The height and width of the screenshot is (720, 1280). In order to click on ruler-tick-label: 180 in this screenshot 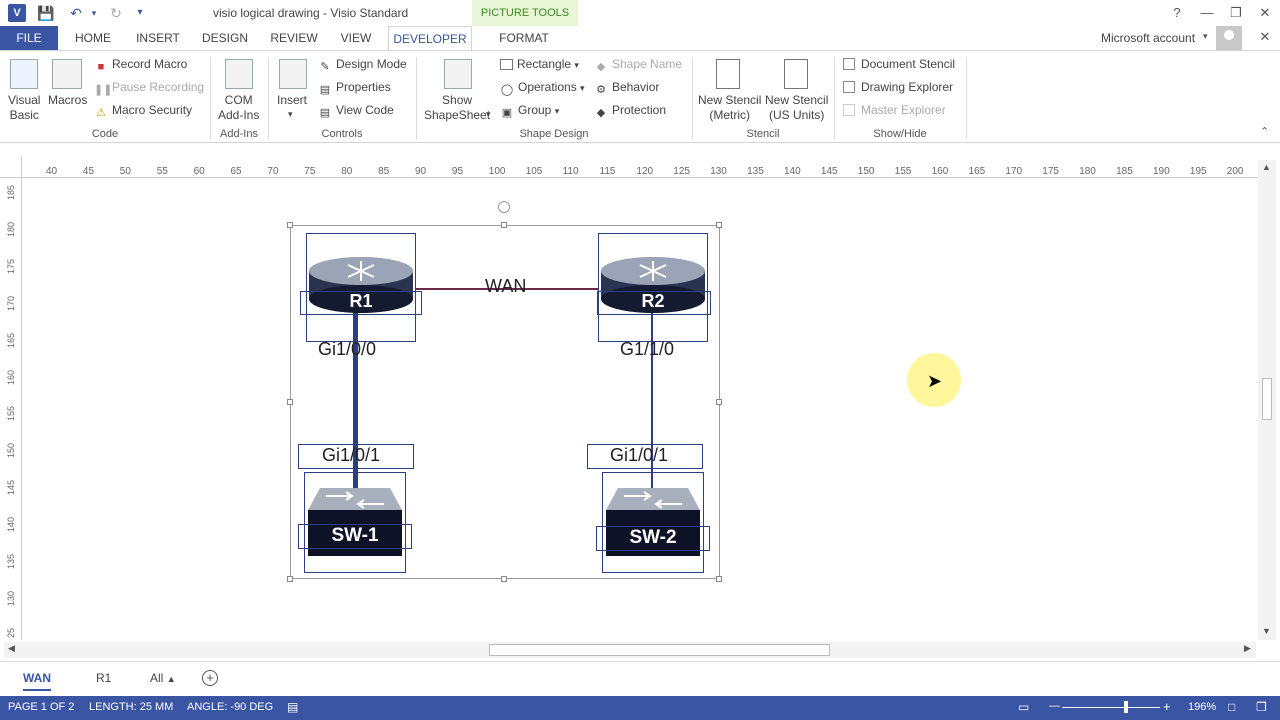, I will do `click(1087, 171)`.